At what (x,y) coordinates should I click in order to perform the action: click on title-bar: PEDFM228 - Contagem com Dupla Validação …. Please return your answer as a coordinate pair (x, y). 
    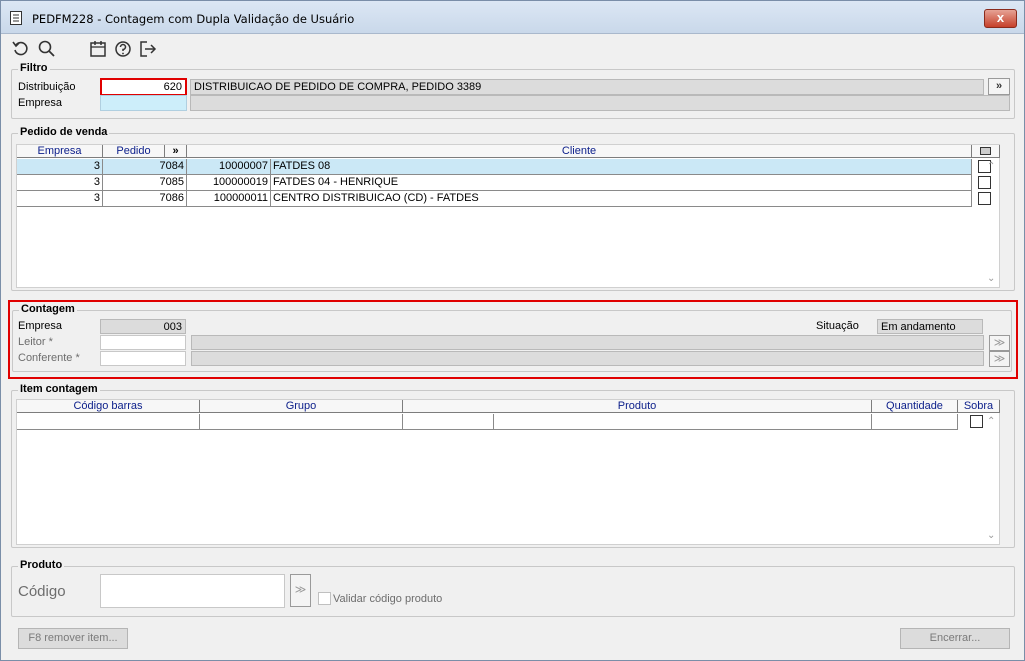
    Looking at the image, I should click on (512, 17).